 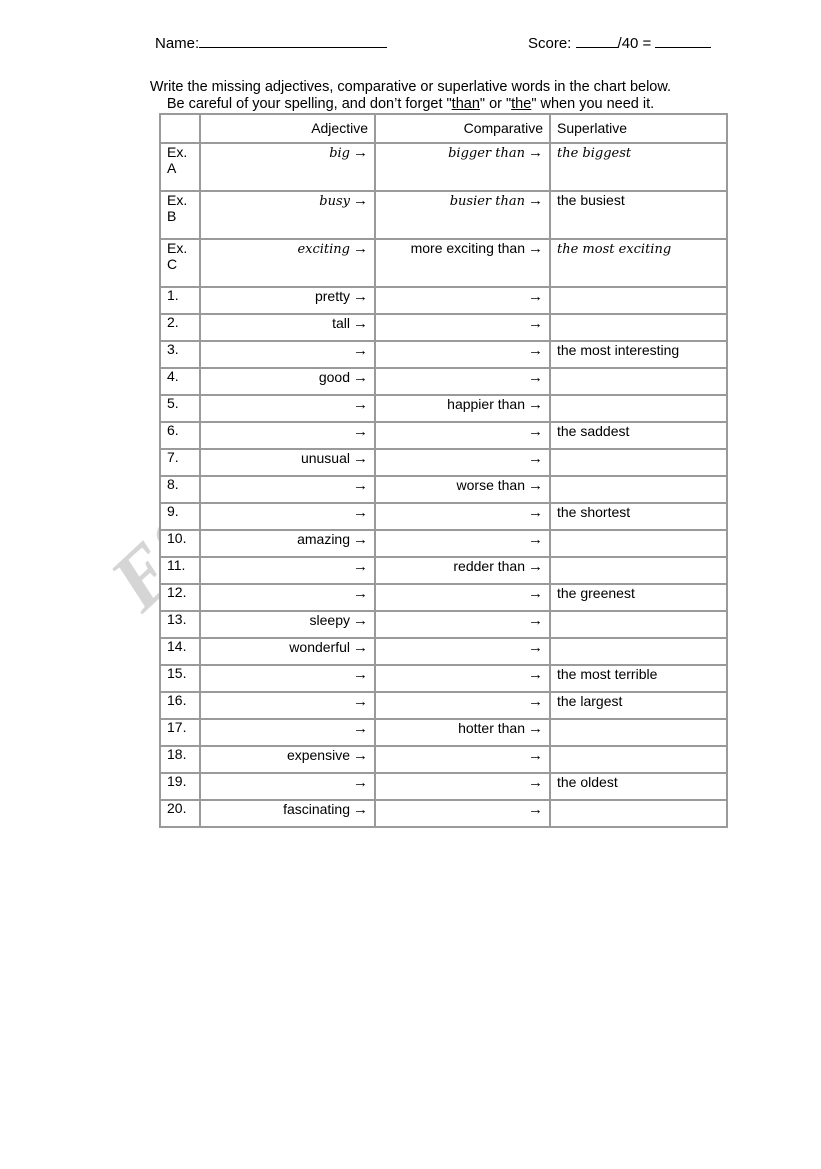 I want to click on chart-row: 12. → → the greenest, so click(x=443, y=597).